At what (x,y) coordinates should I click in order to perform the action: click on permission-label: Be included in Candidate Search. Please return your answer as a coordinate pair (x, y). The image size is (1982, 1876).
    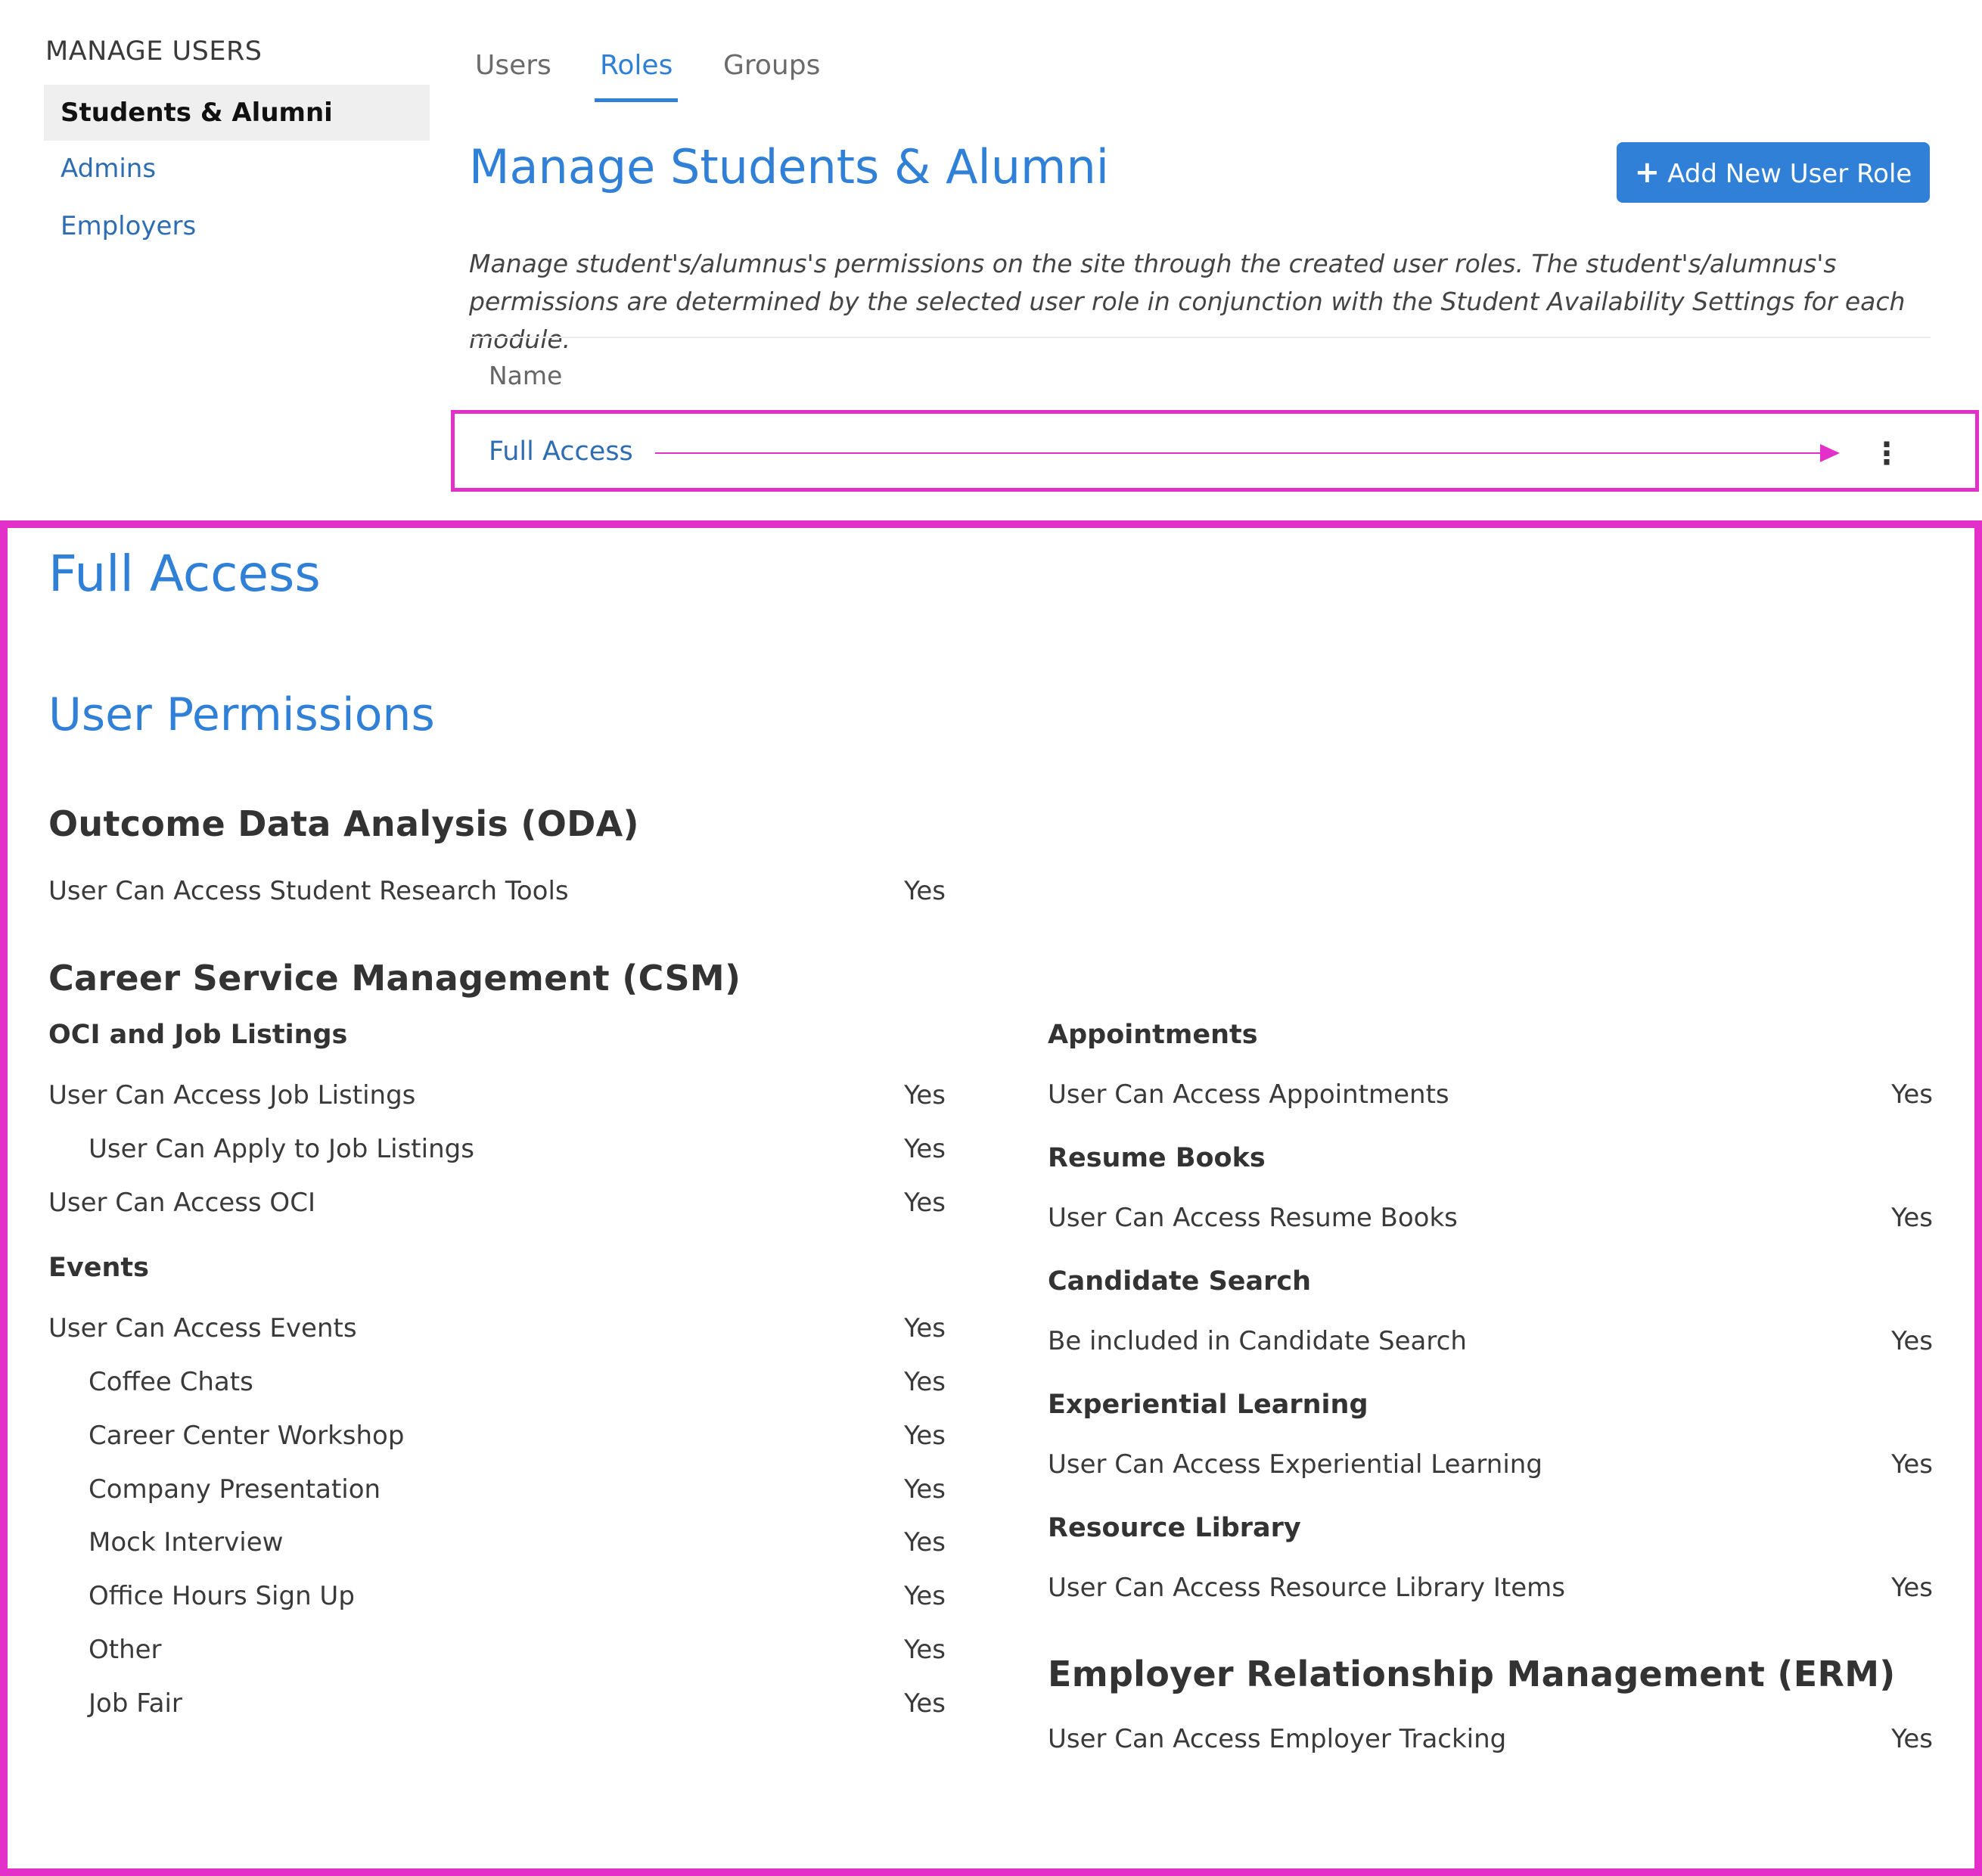
    Looking at the image, I should click on (1257, 1341).